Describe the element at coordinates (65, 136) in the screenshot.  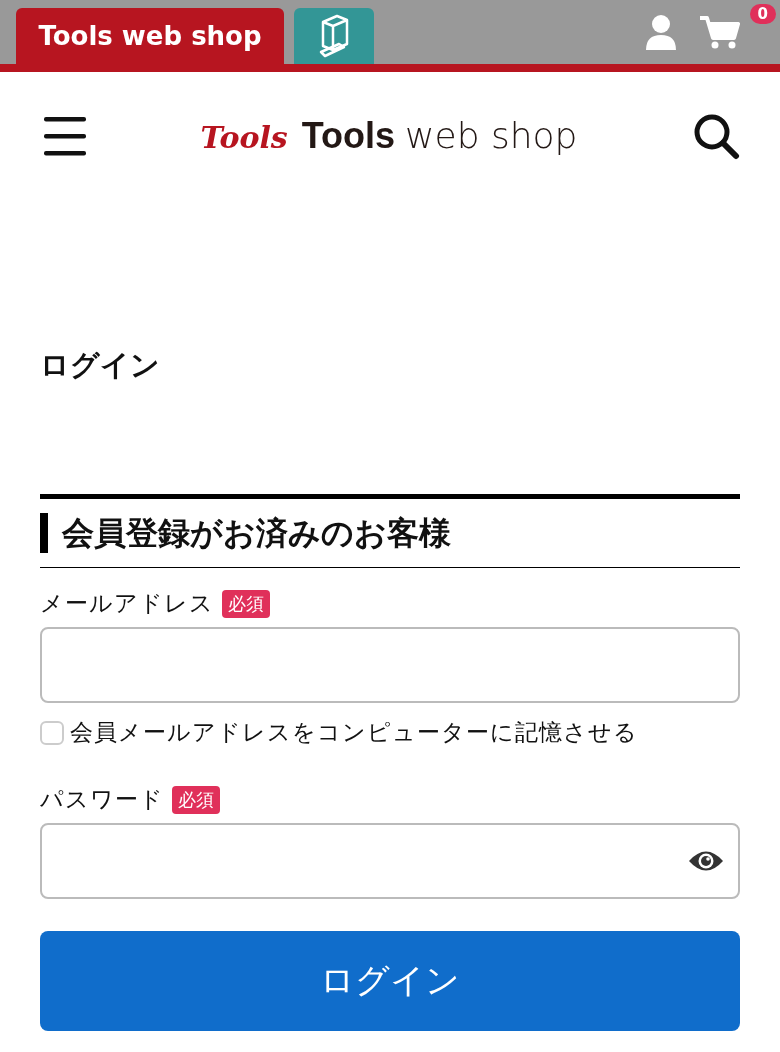
I see `menu-icon` at that location.